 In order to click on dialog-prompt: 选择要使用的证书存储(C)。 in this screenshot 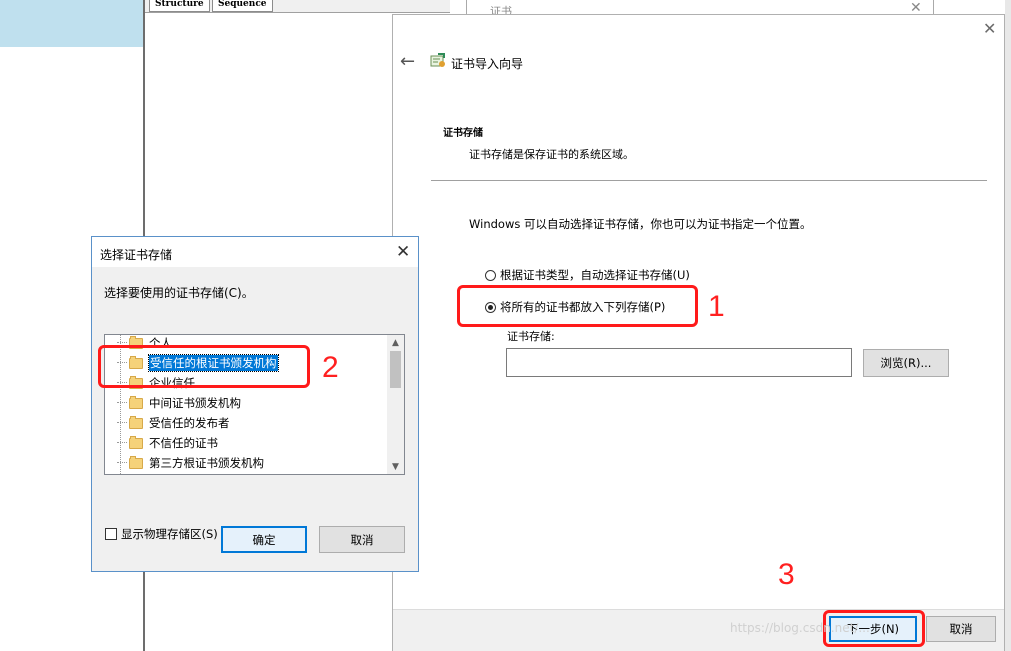, I will do `click(179, 293)`.